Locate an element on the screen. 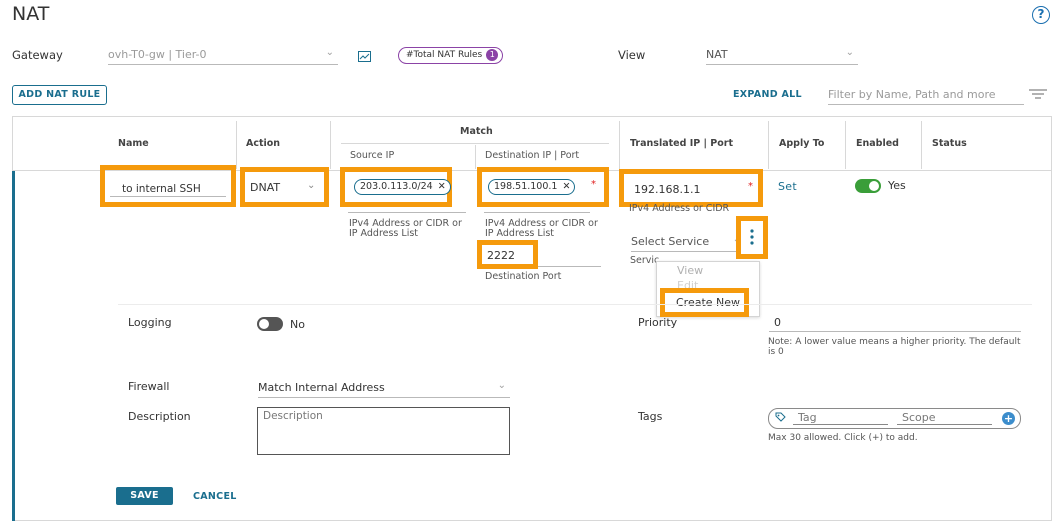 Image resolution: width=1064 pixels, height=522 pixels. enabled-toggle is located at coordinates (868, 186).